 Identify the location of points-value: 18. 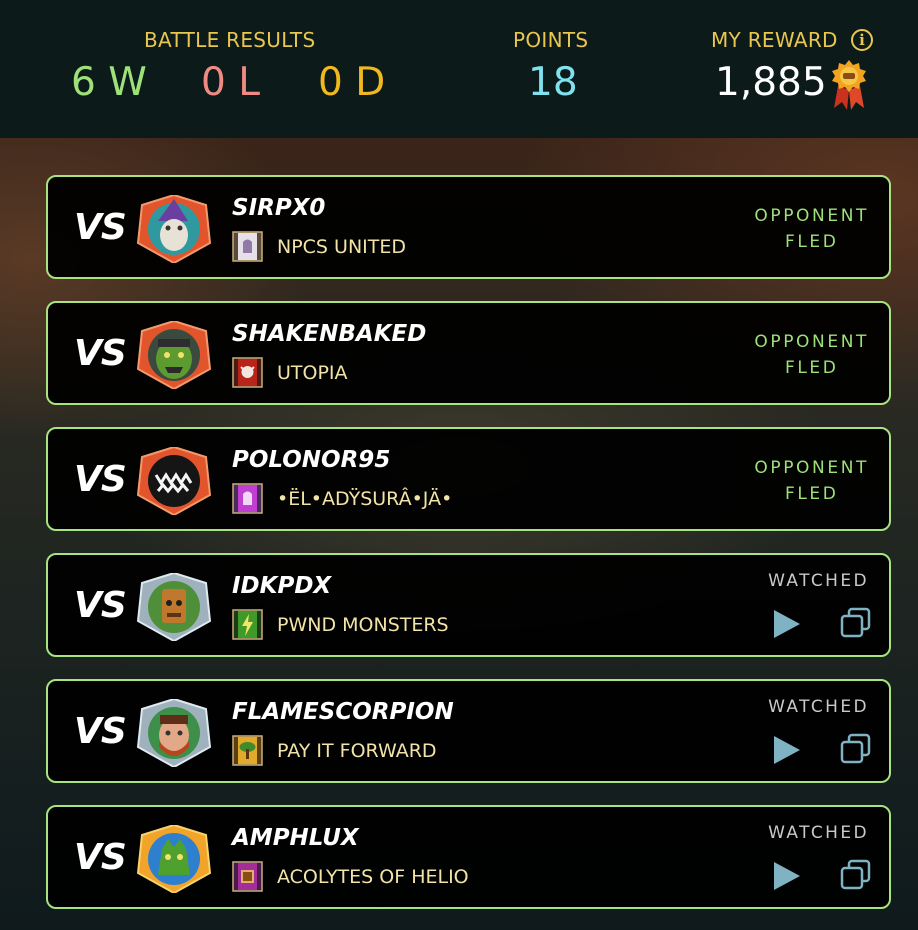
(553, 82).